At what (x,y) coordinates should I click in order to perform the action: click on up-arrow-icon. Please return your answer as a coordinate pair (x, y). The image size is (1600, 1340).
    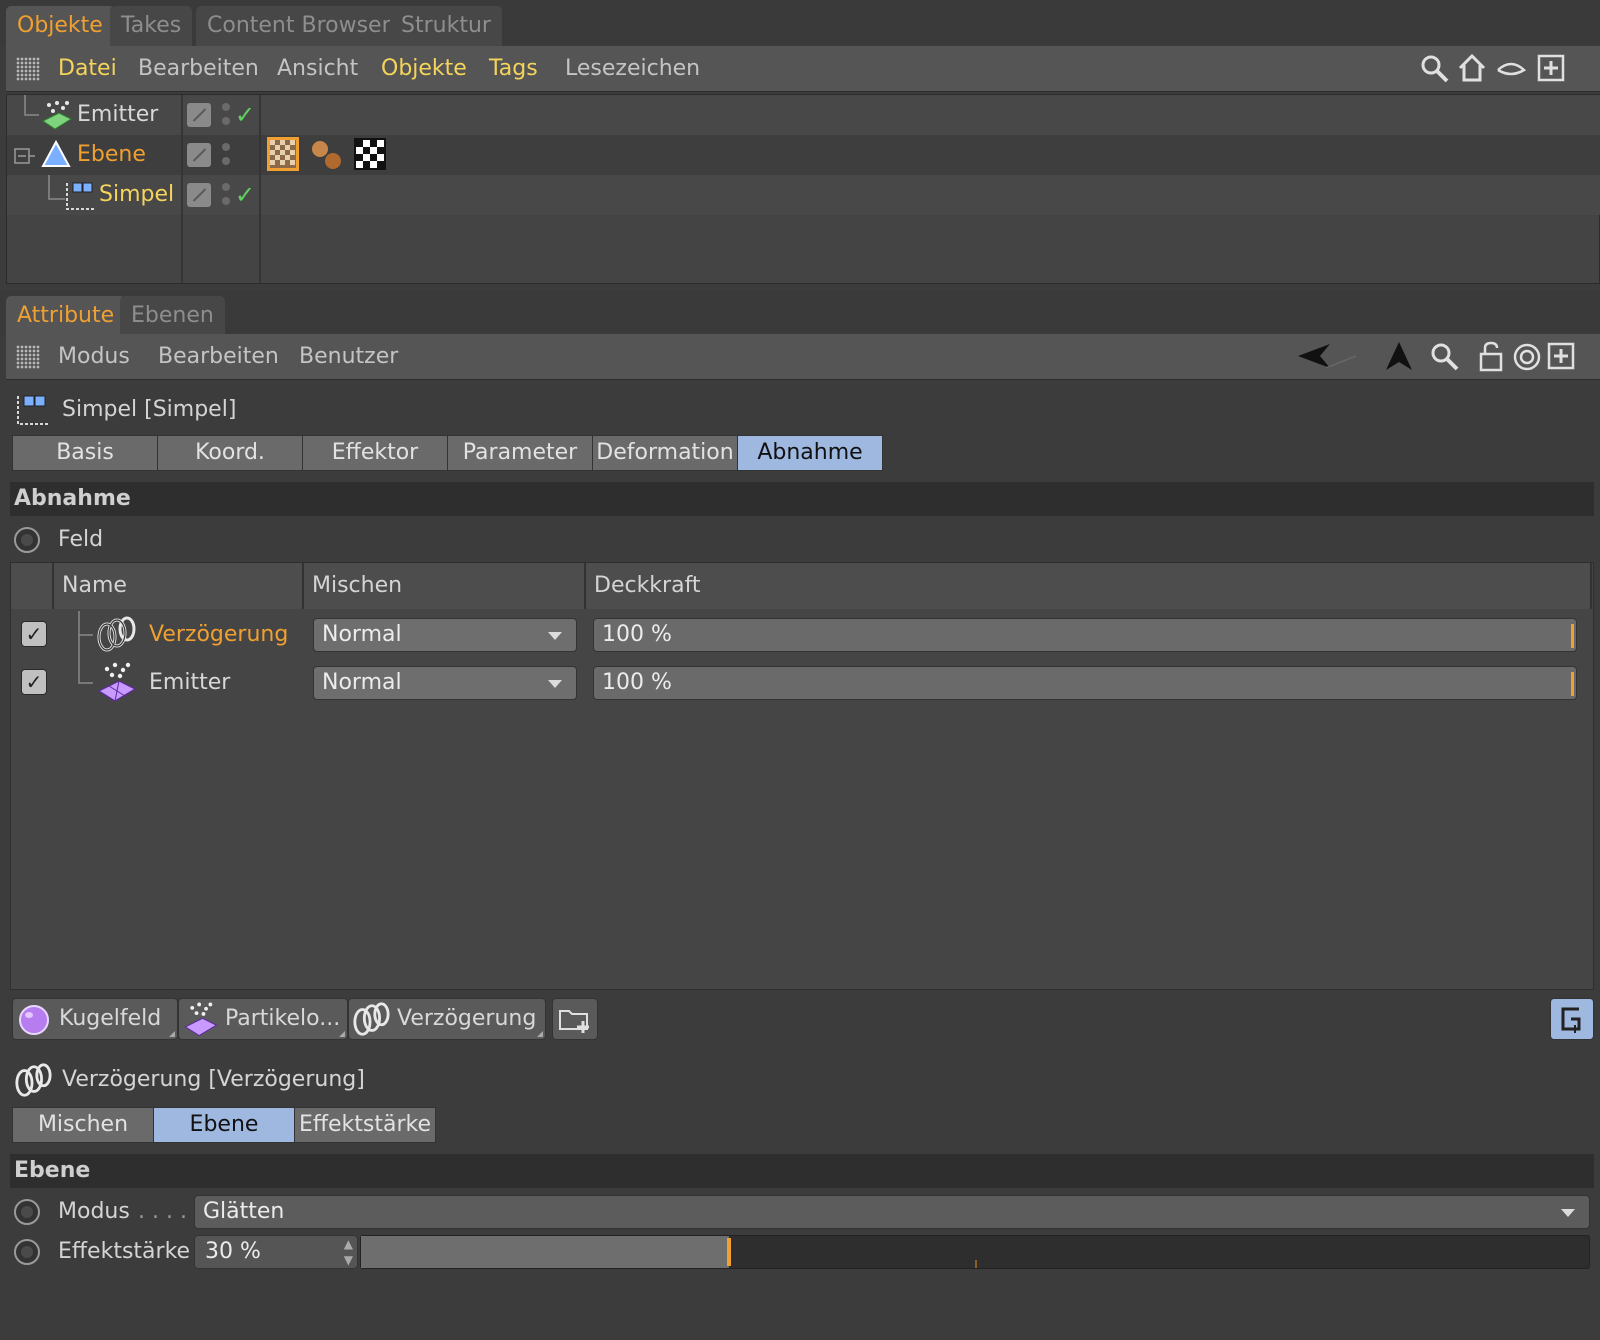
    Looking at the image, I should click on (1399, 355).